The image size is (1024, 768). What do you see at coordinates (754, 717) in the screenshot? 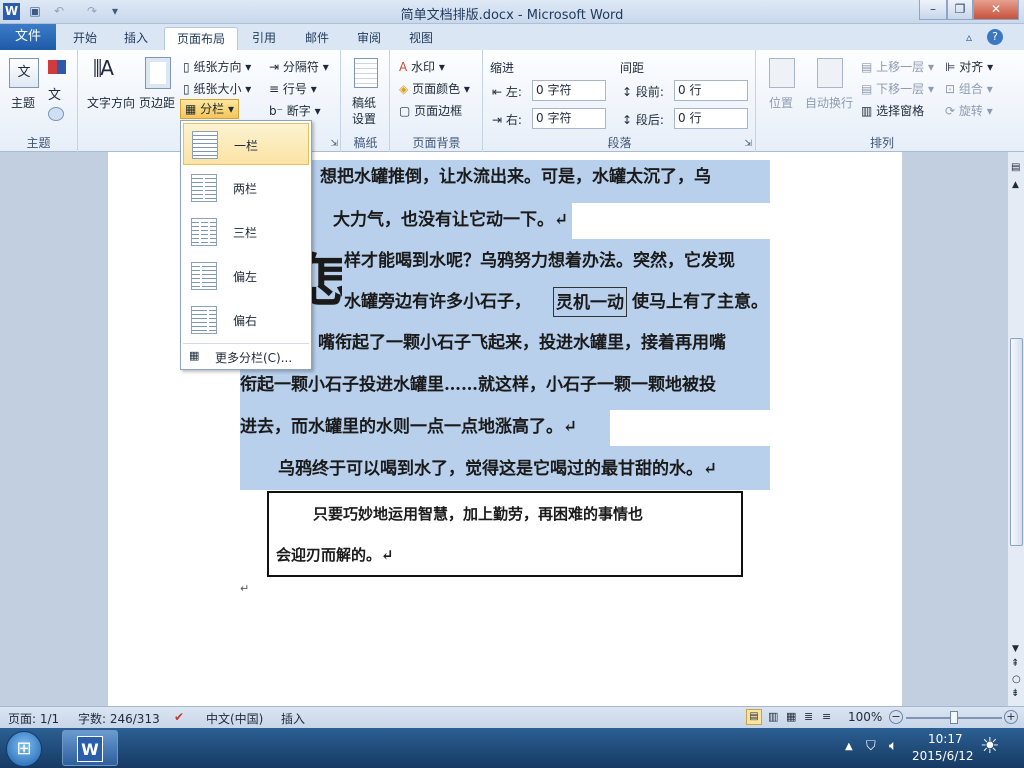
I see `print-layout-view-icon: ▤` at bounding box center [754, 717].